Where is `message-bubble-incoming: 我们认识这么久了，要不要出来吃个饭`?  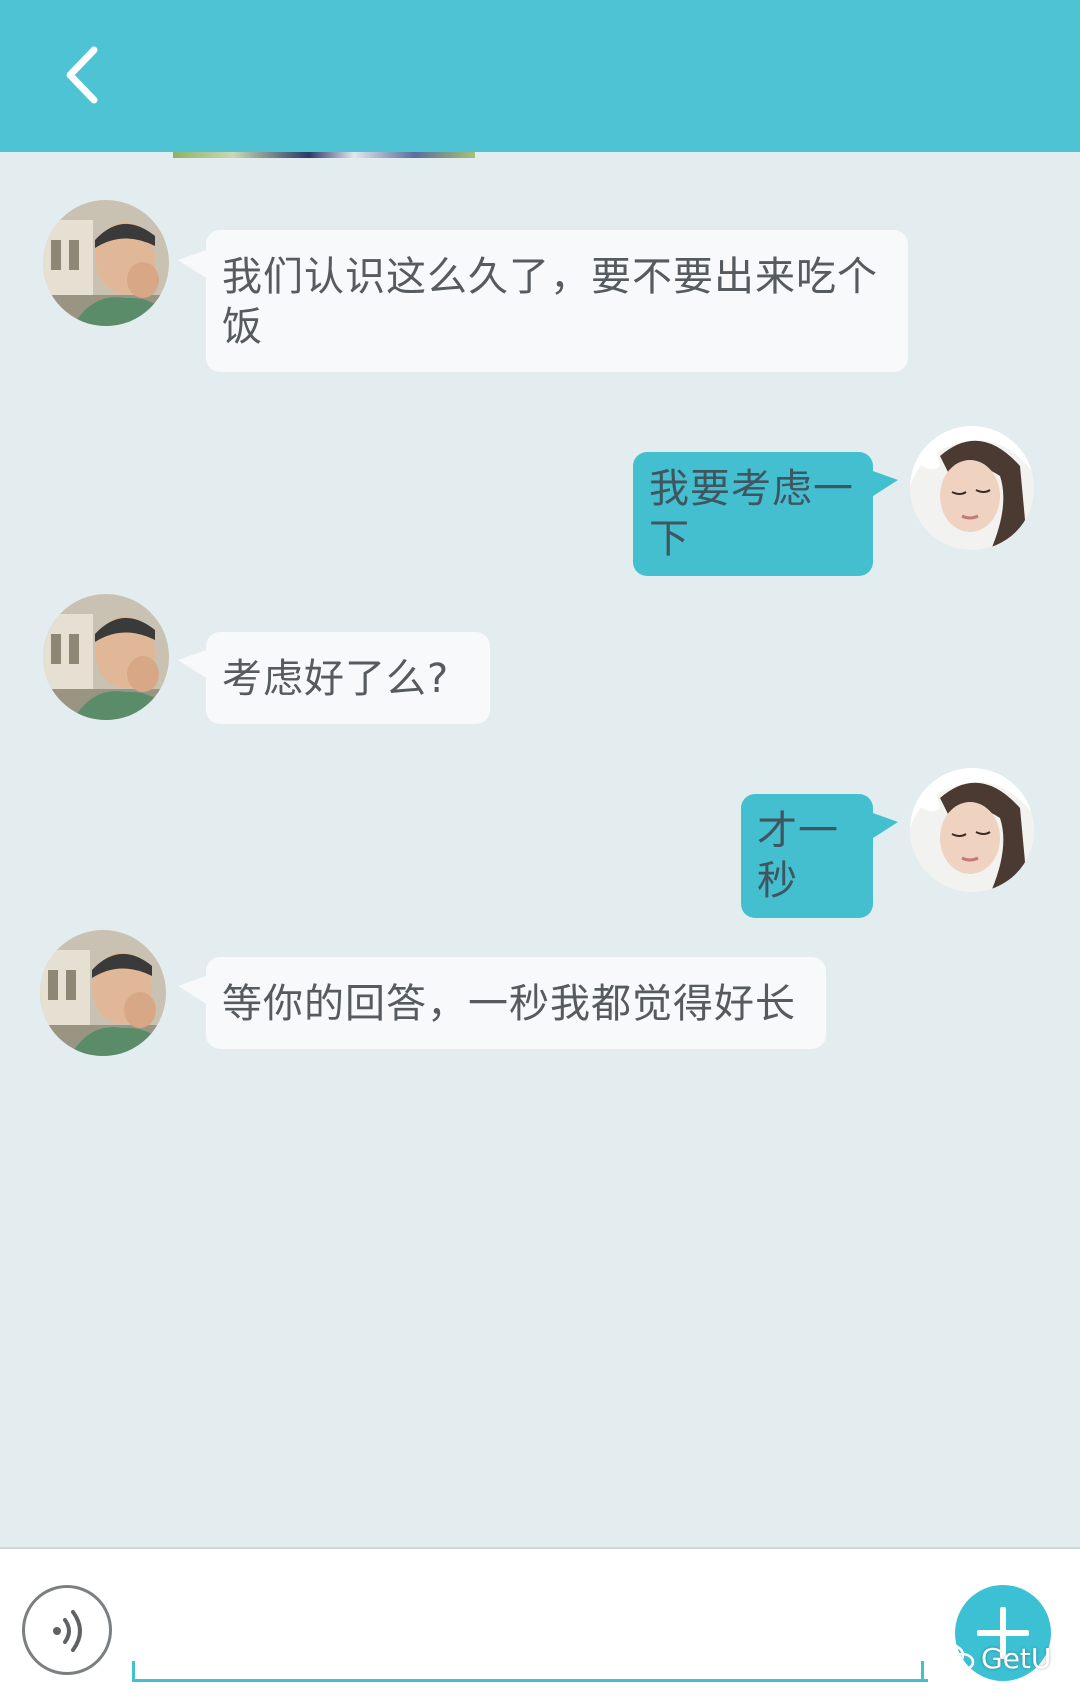 message-bubble-incoming: 我们认识这么久了，要不要出来吃个饭 is located at coordinates (557, 301).